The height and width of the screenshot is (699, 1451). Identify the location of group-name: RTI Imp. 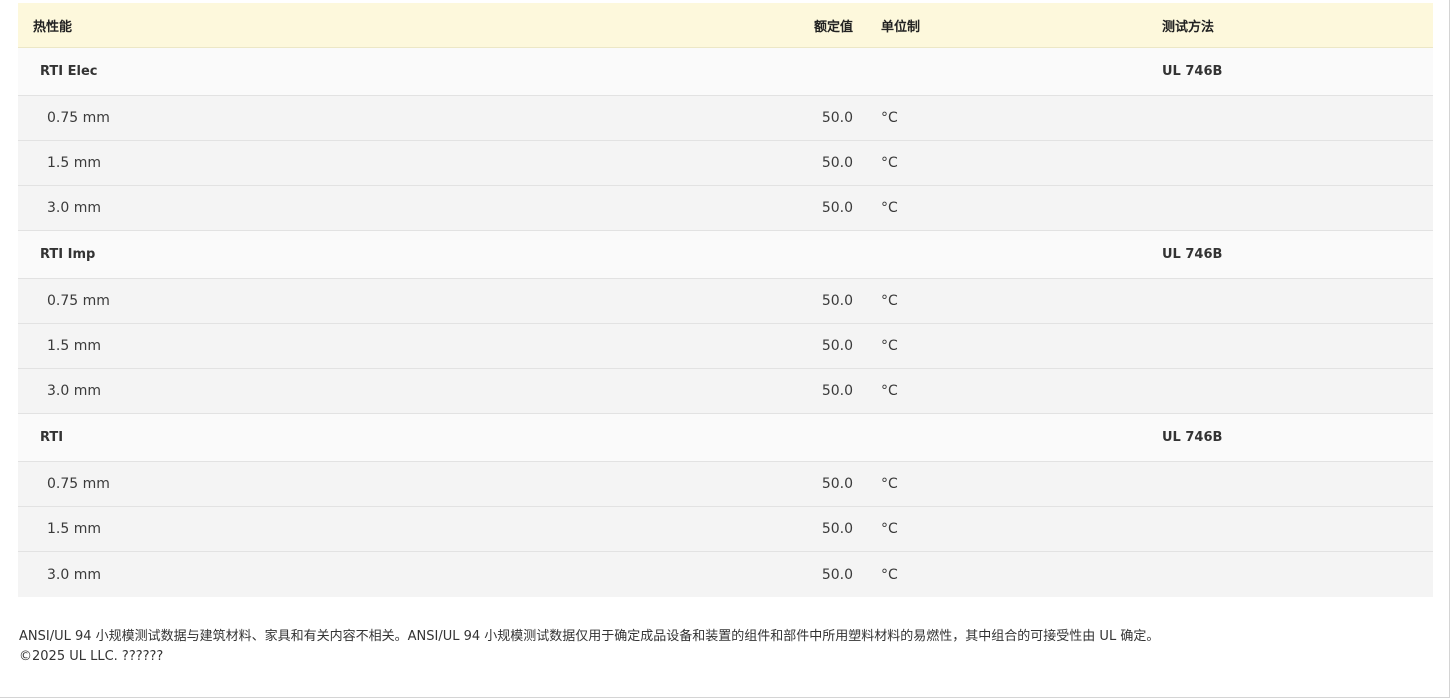
(68, 254).